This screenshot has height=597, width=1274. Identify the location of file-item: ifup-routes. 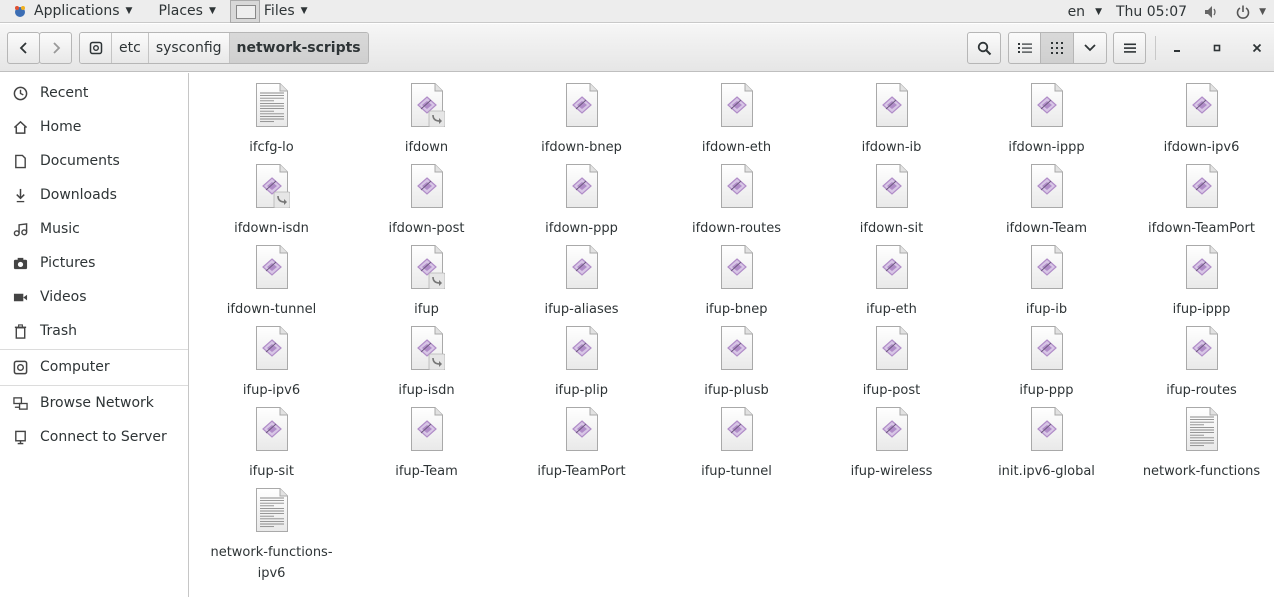
(1199, 358).